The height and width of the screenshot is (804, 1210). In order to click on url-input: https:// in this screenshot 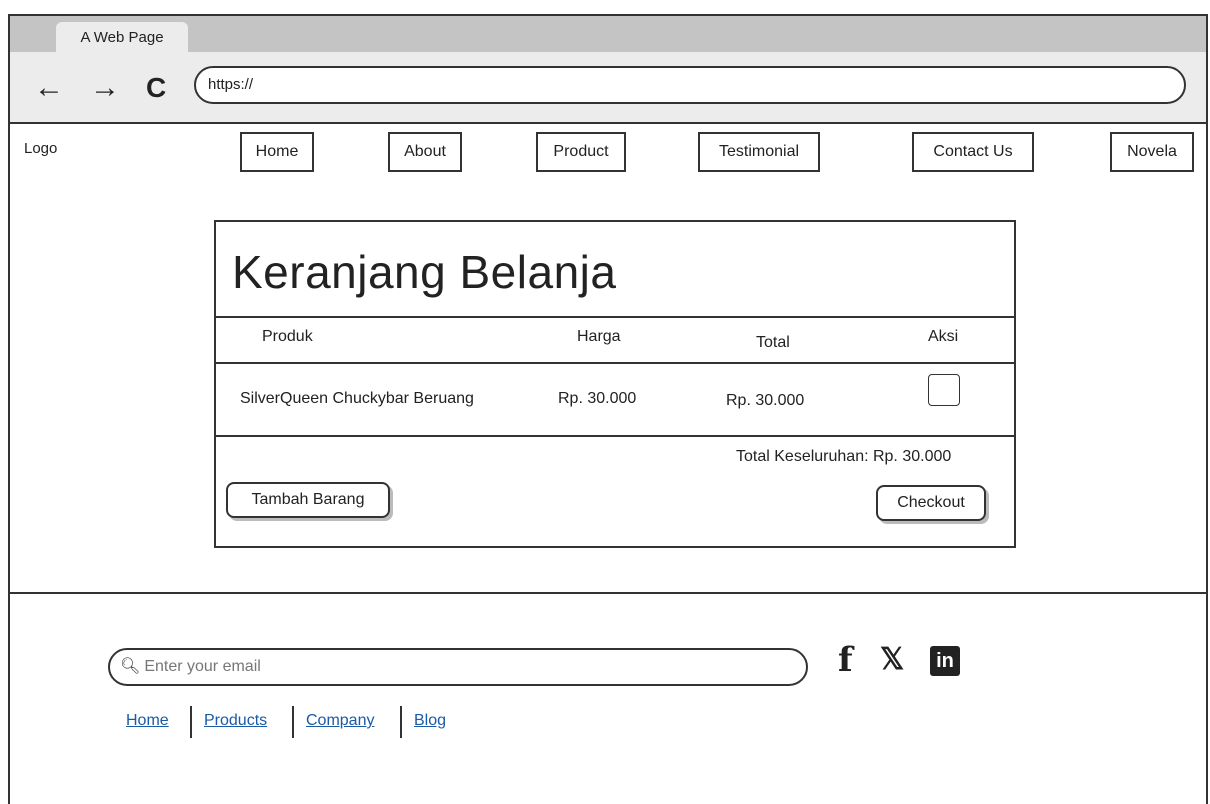, I will do `click(690, 85)`.